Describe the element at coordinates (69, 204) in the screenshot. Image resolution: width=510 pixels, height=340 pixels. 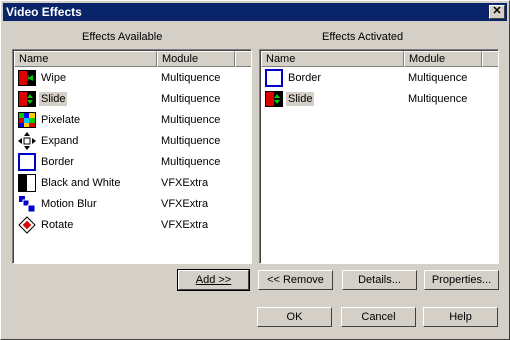
I see `effect-name: Motion Blur` at that location.